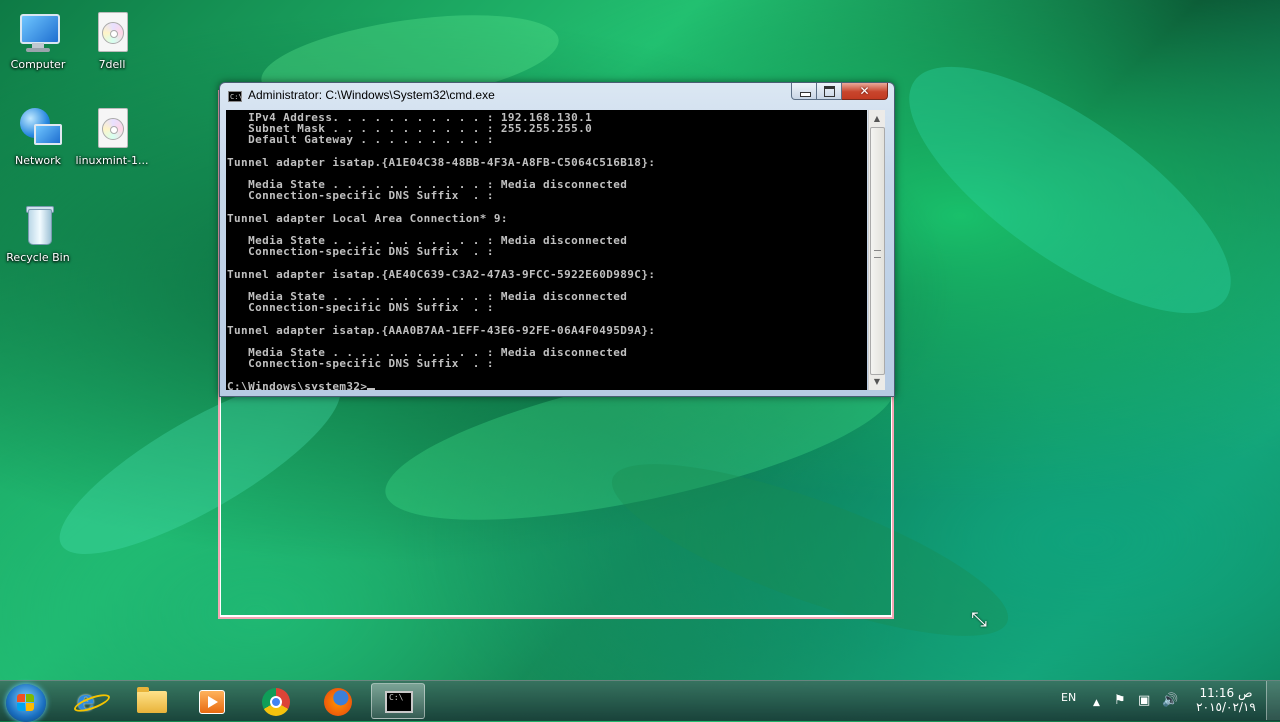 The height and width of the screenshot is (722, 1280). I want to click on text-cursor, so click(371, 388).